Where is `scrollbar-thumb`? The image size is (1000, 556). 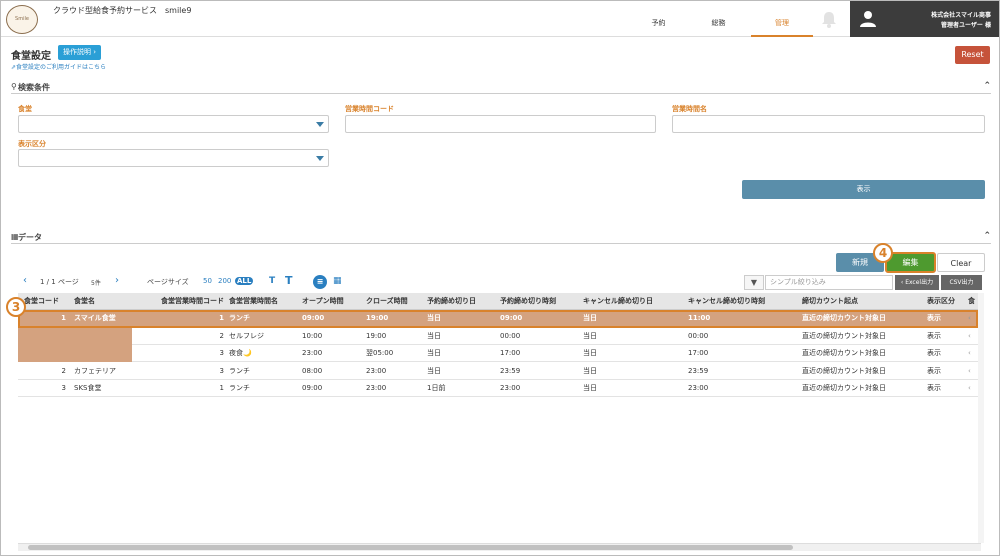 scrollbar-thumb is located at coordinates (410, 547).